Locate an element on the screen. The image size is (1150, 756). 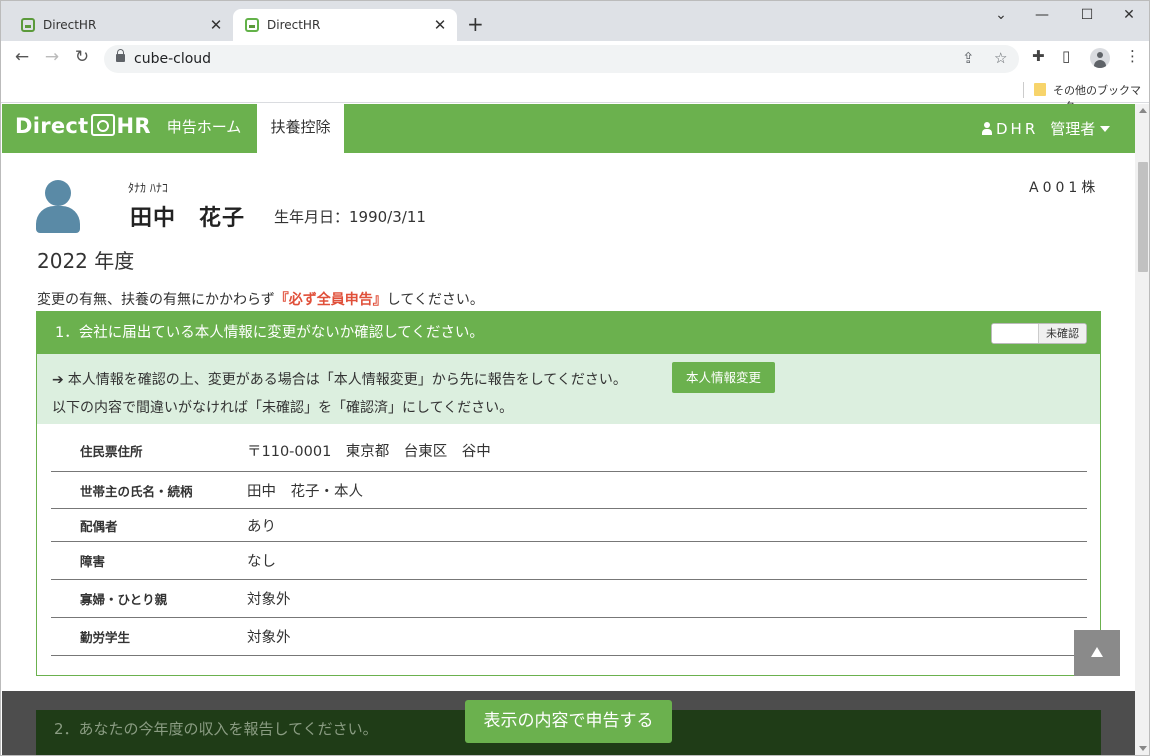
extensions-puzzle-icon: ✚ is located at coordinates (1038, 56).